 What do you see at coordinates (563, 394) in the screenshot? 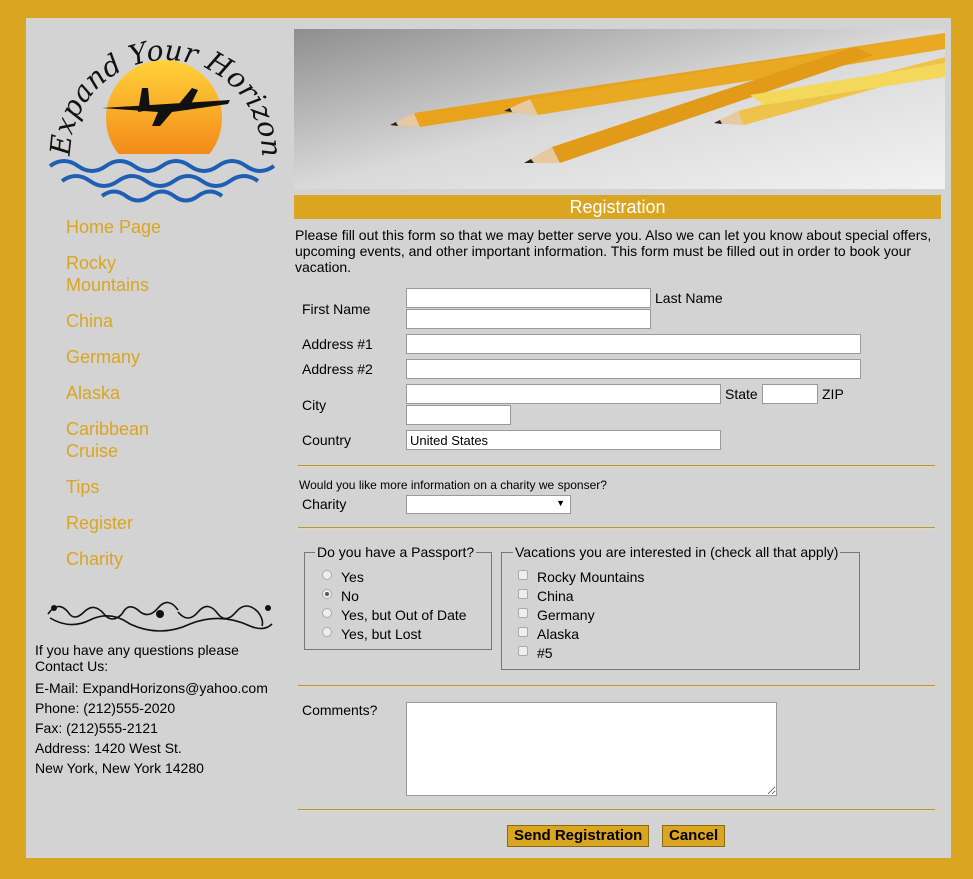
I see `city-input` at bounding box center [563, 394].